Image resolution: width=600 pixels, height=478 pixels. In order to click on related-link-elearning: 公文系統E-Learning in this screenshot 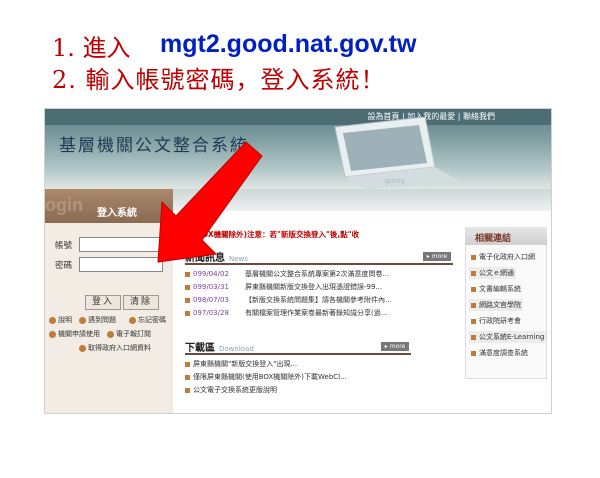, I will do `click(508, 337)`.